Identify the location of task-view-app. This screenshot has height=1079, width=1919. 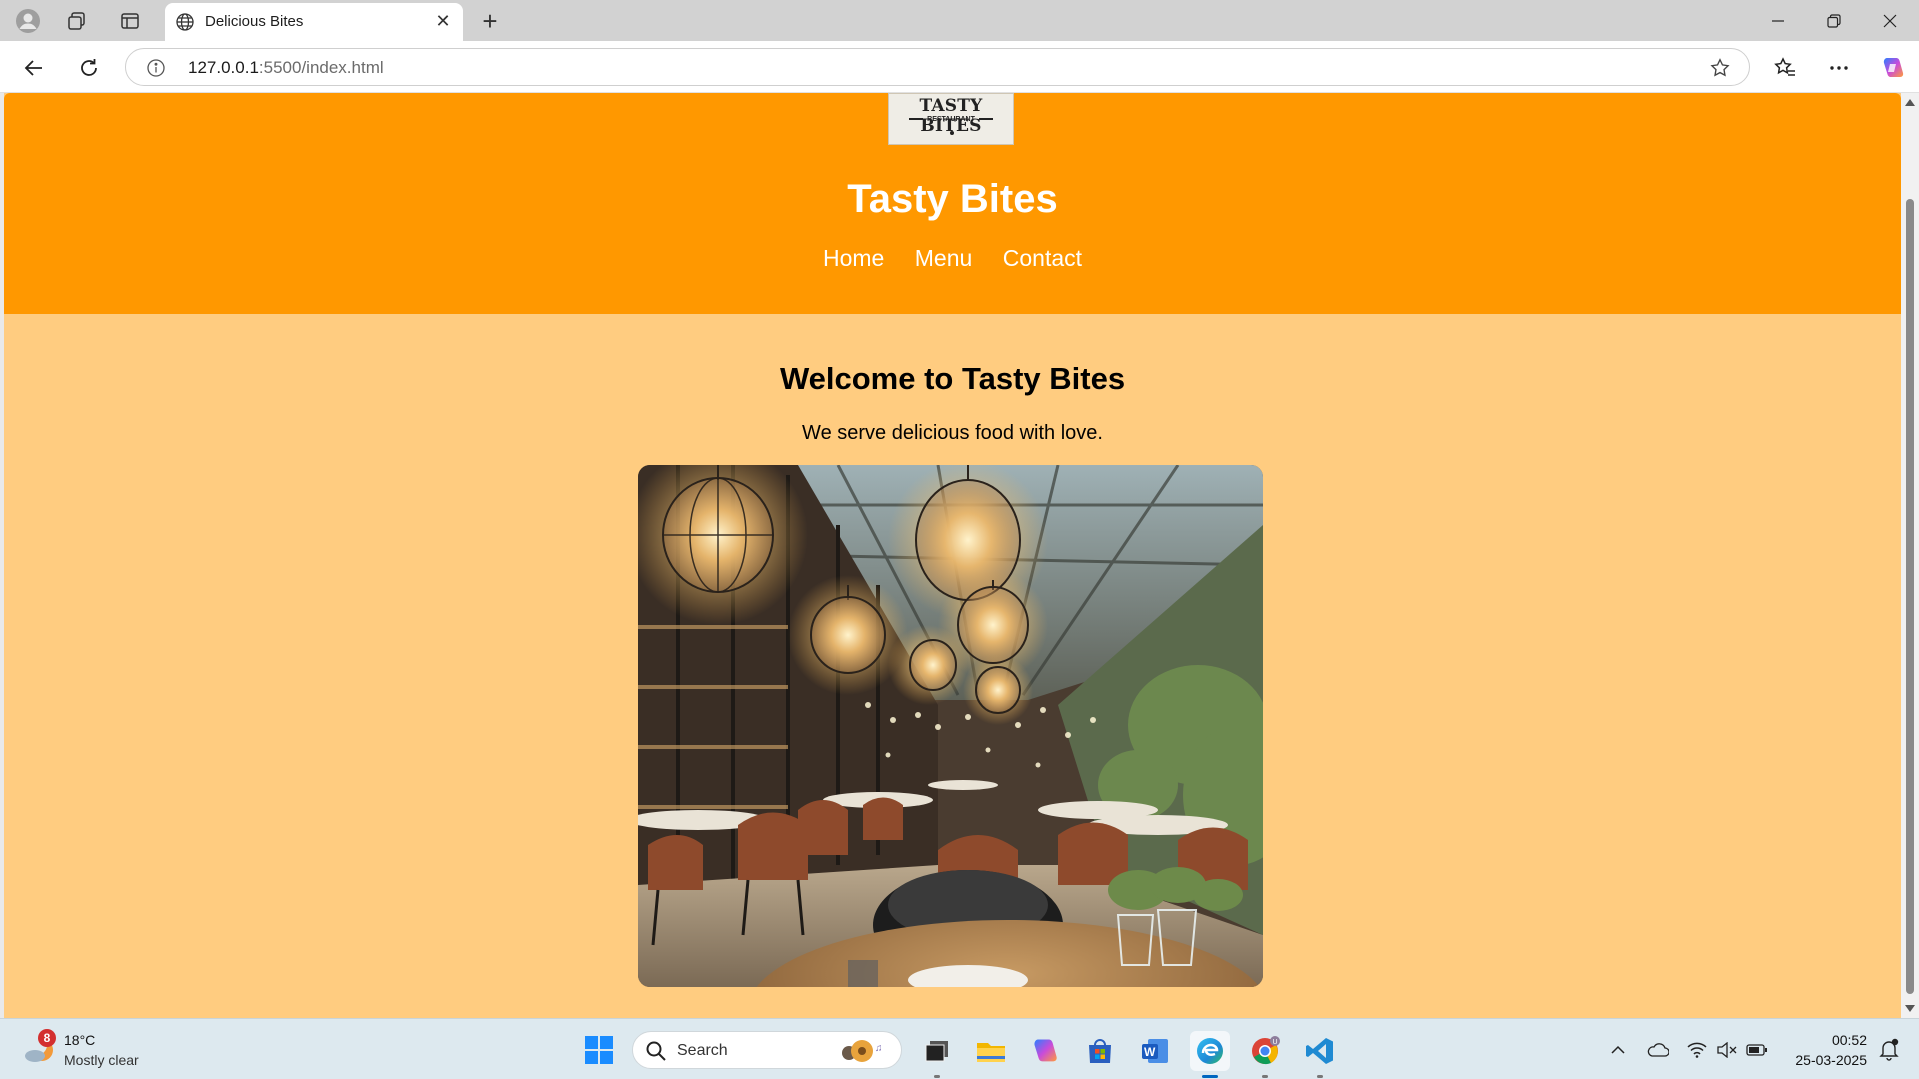
(937, 1054).